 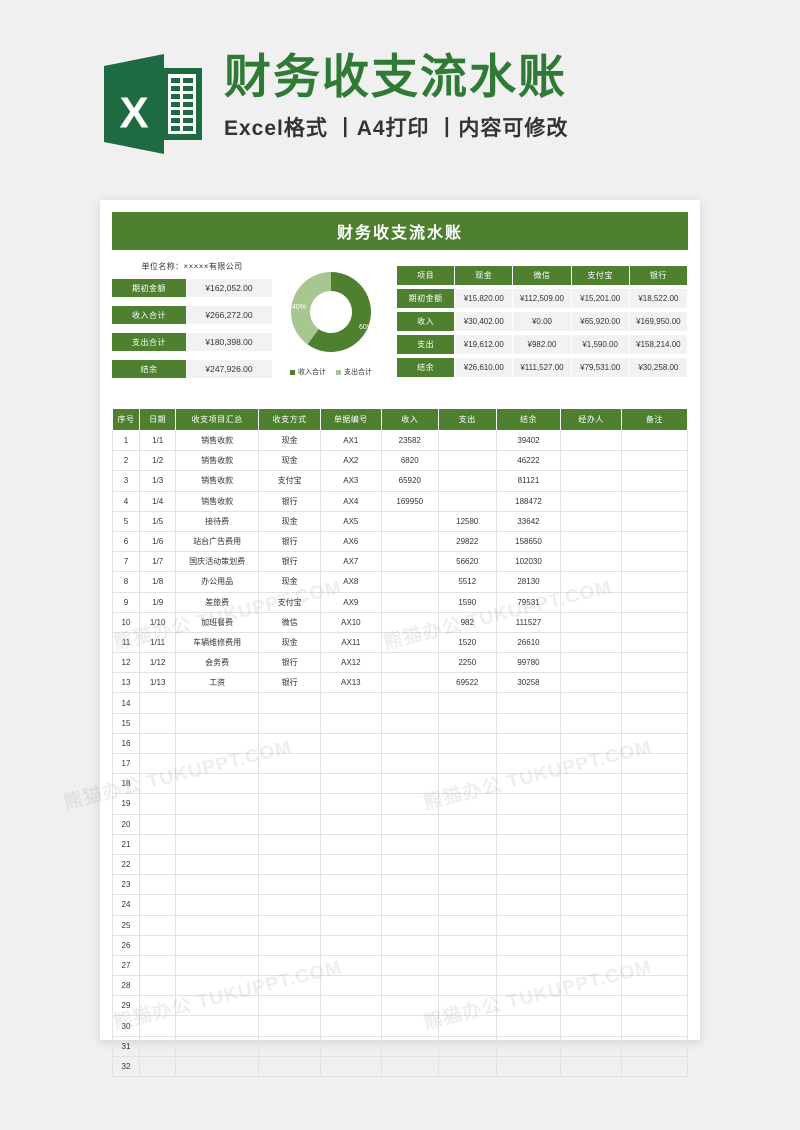 I want to click on ledger-cell: 1/1, so click(x=158, y=440).